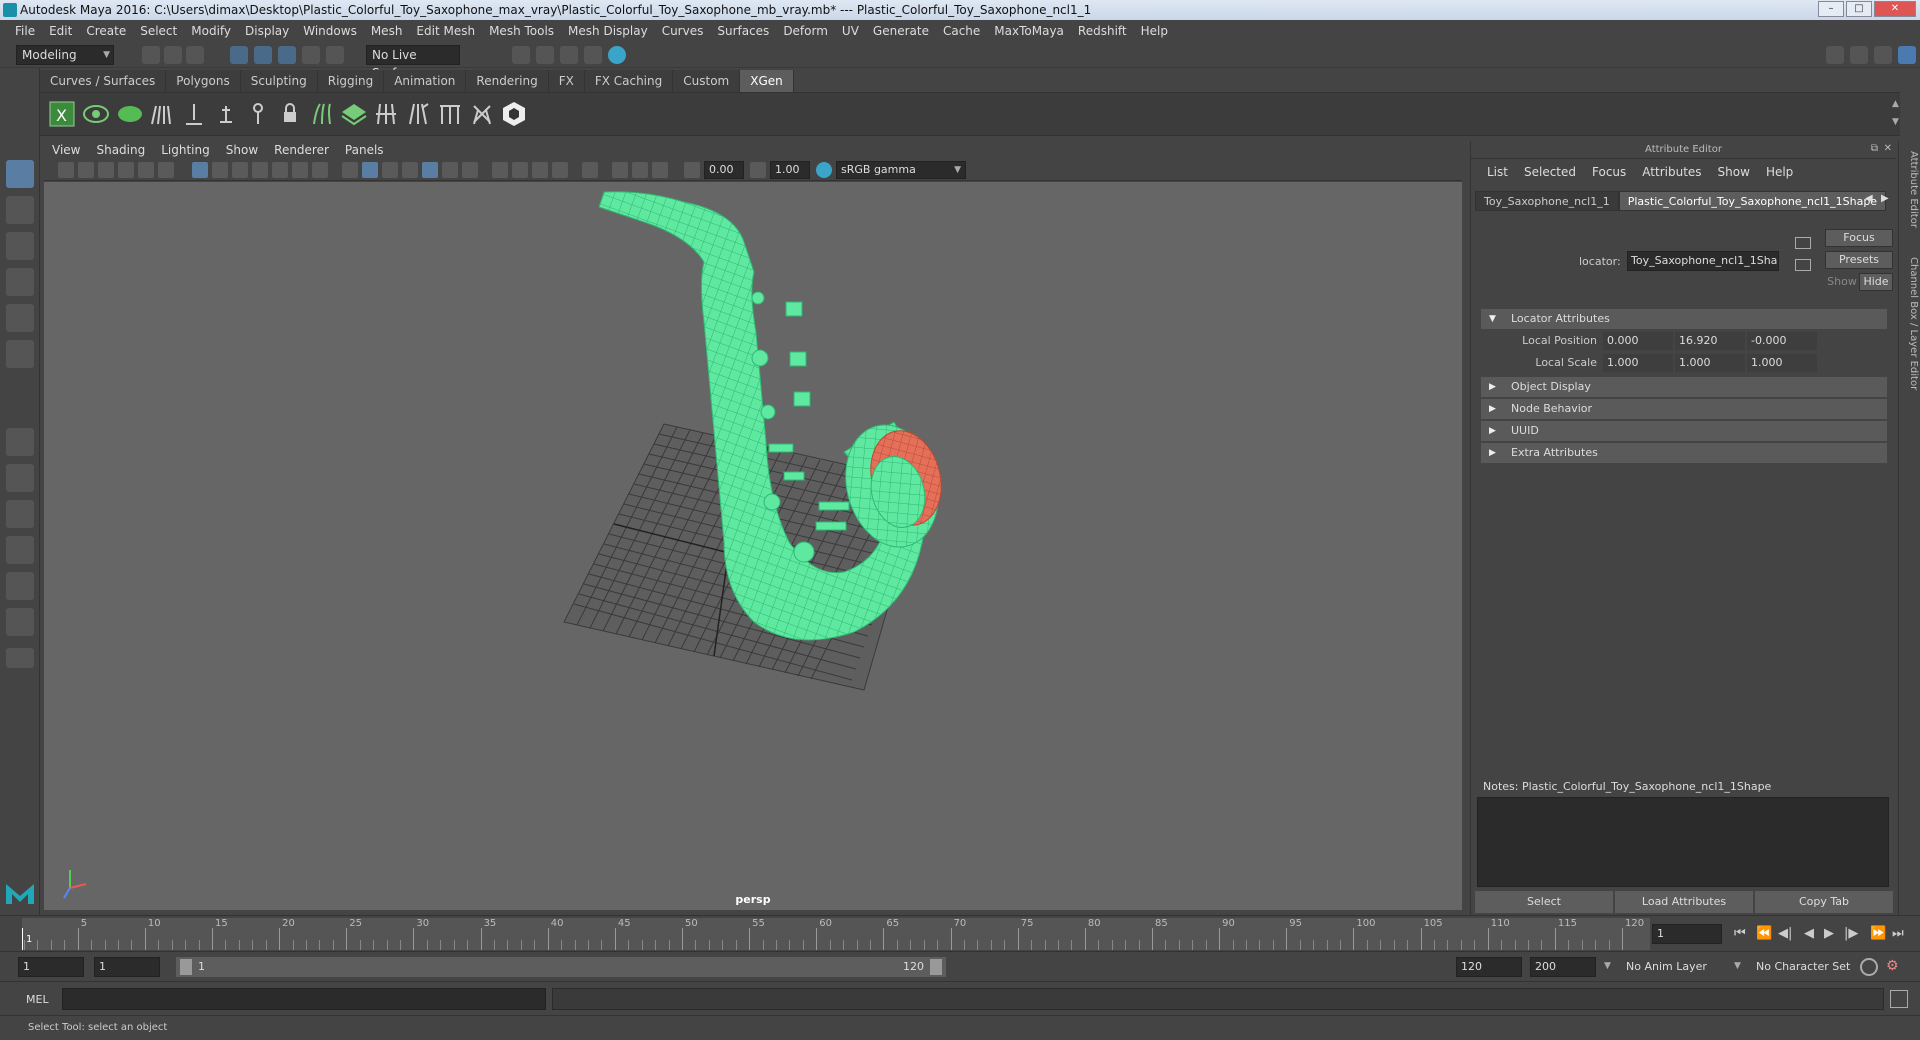 This screenshot has height=1040, width=1920. What do you see at coordinates (1684, 387) in the screenshot?
I see `section-object-display: ▶ Object Display` at bounding box center [1684, 387].